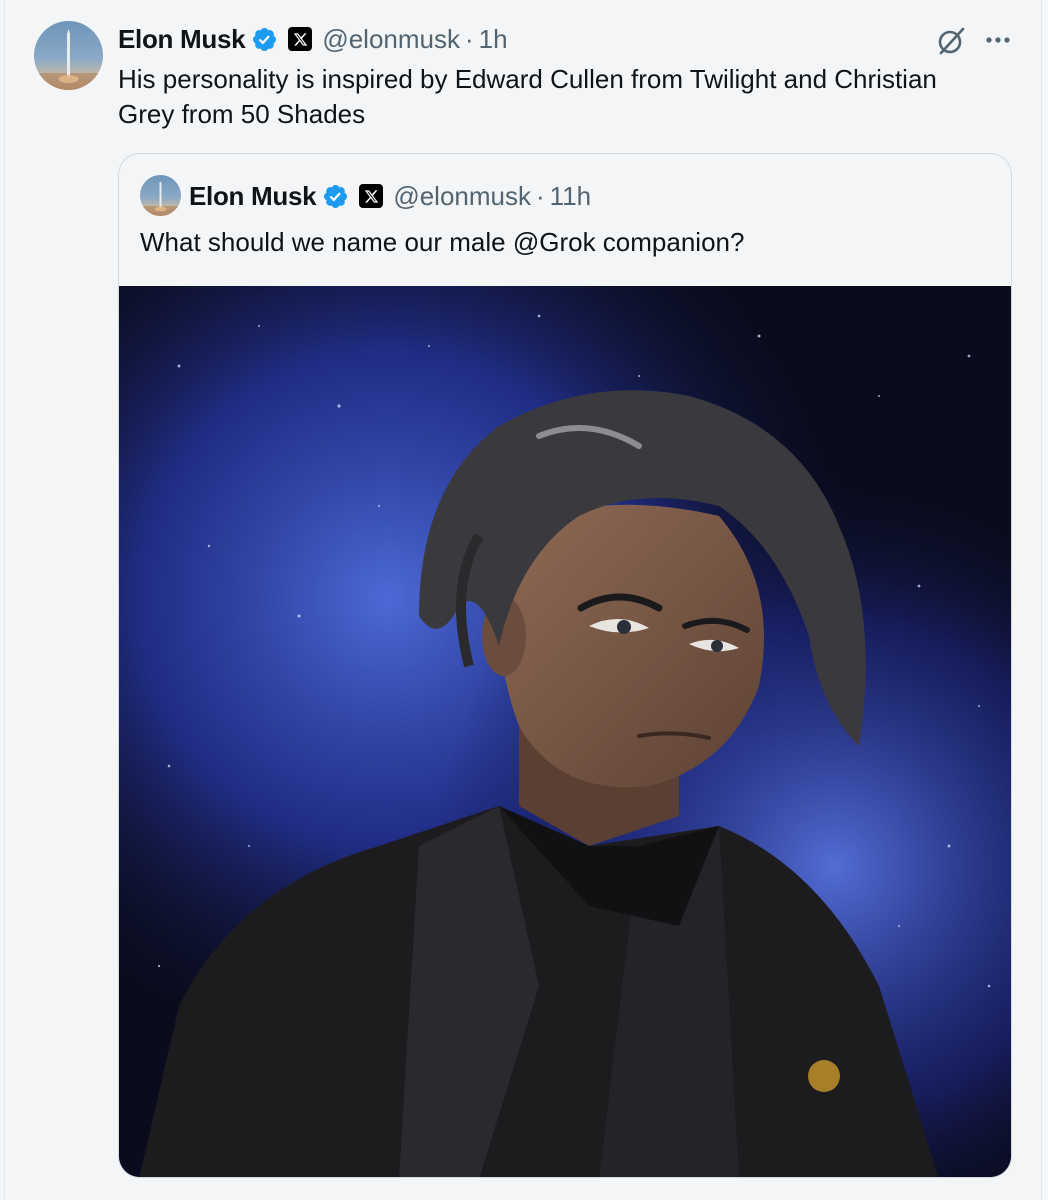 This screenshot has height=1200, width=1048. What do you see at coordinates (1041, 600) in the screenshot?
I see `right-frame-border` at bounding box center [1041, 600].